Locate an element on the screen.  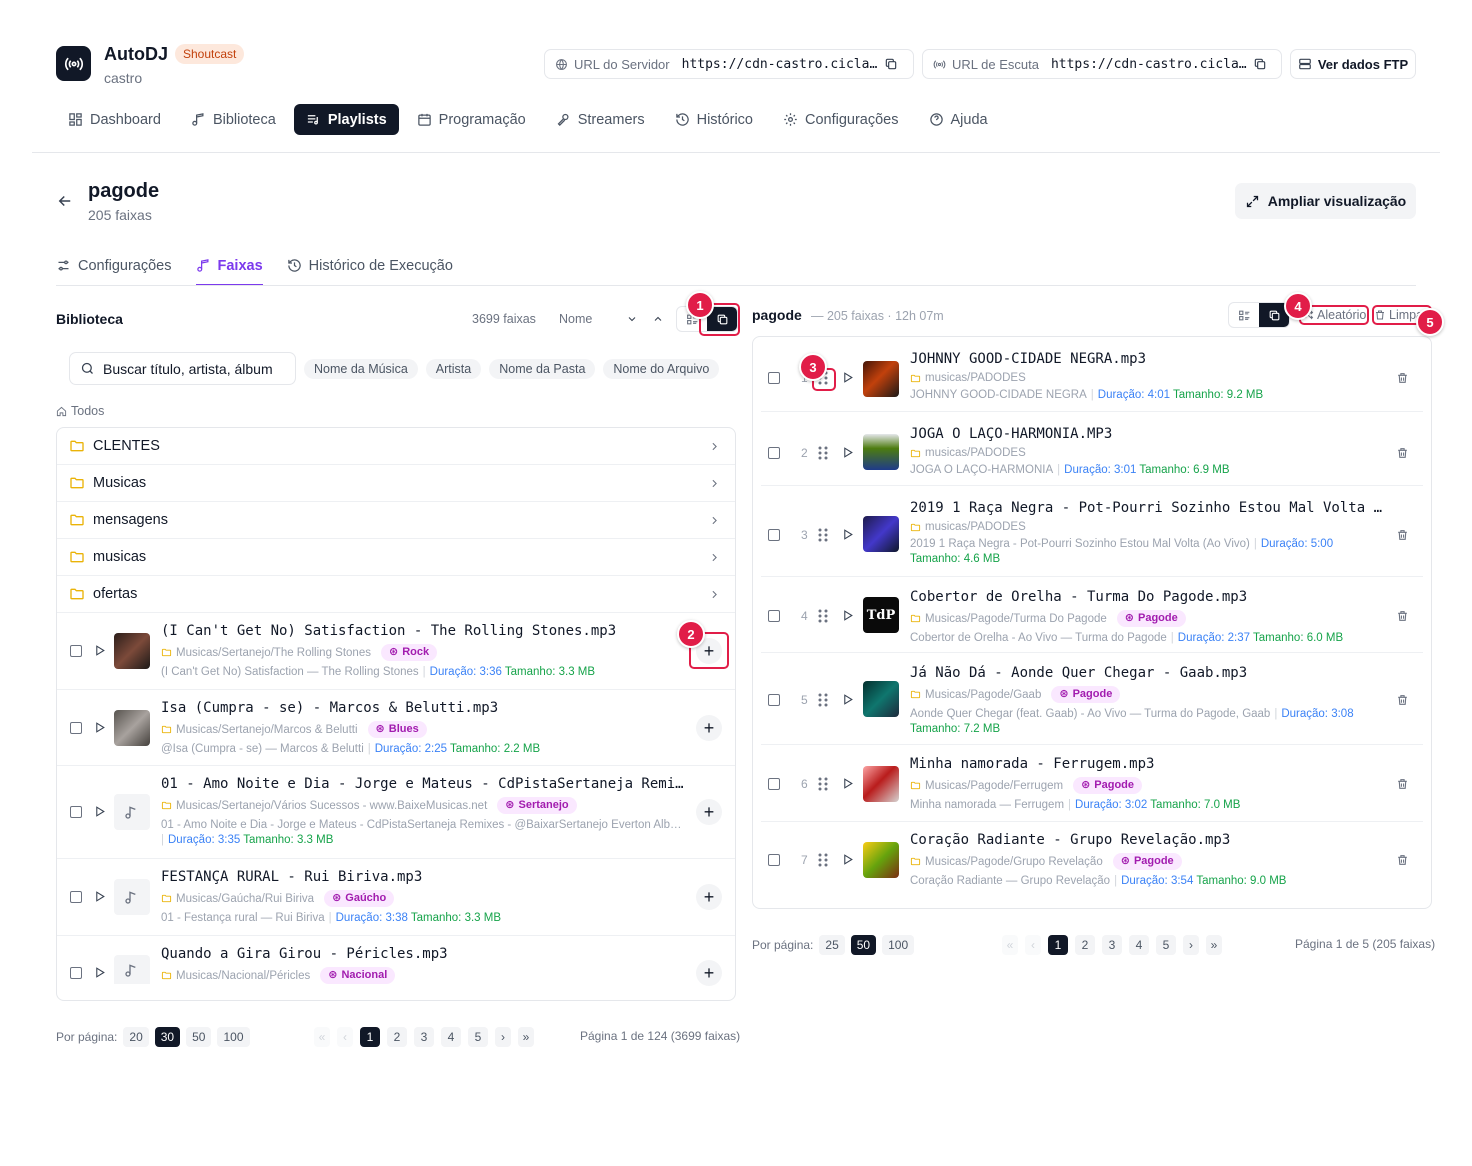
filter-chip-folder-name: Nome da Pasta is located at coordinates (542, 369).